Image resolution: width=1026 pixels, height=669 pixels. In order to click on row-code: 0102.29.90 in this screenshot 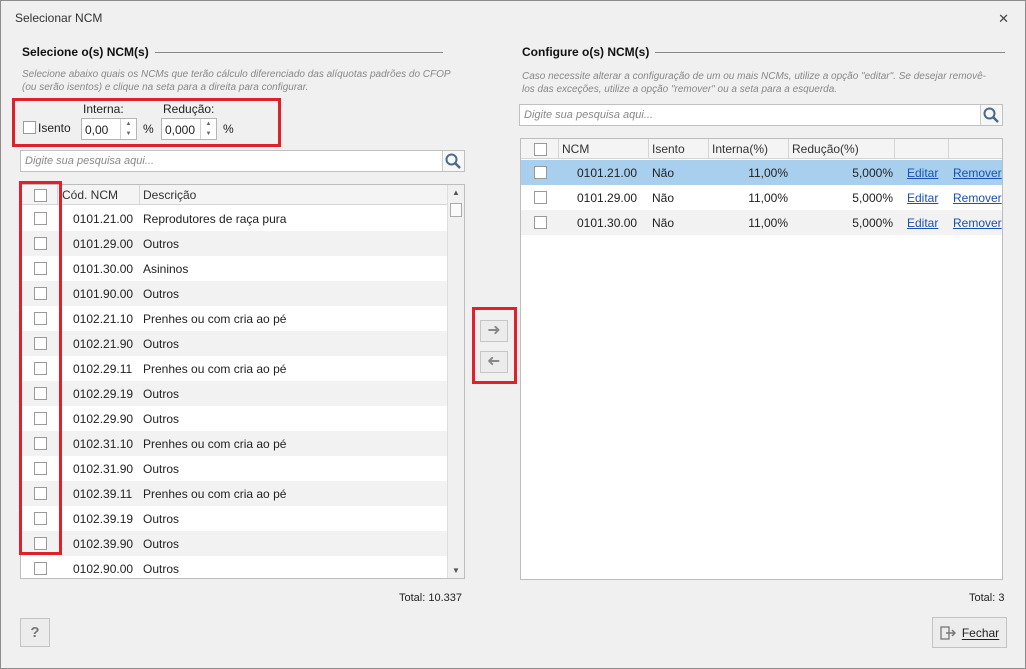, I will do `click(103, 419)`.